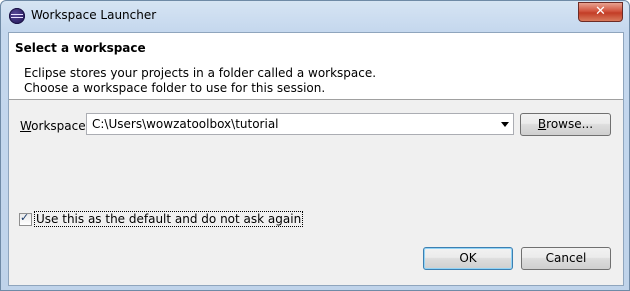 Image resolution: width=630 pixels, height=291 pixels. I want to click on workspace-label: Workspace:, so click(55, 126).